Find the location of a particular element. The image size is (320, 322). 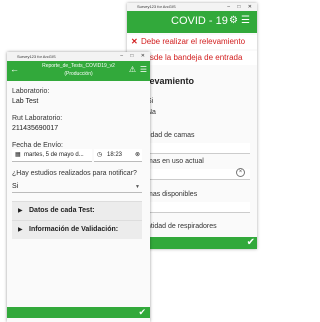

estudios-label: ¿Hay estudios realizados para notificar? is located at coordinates (74, 173).